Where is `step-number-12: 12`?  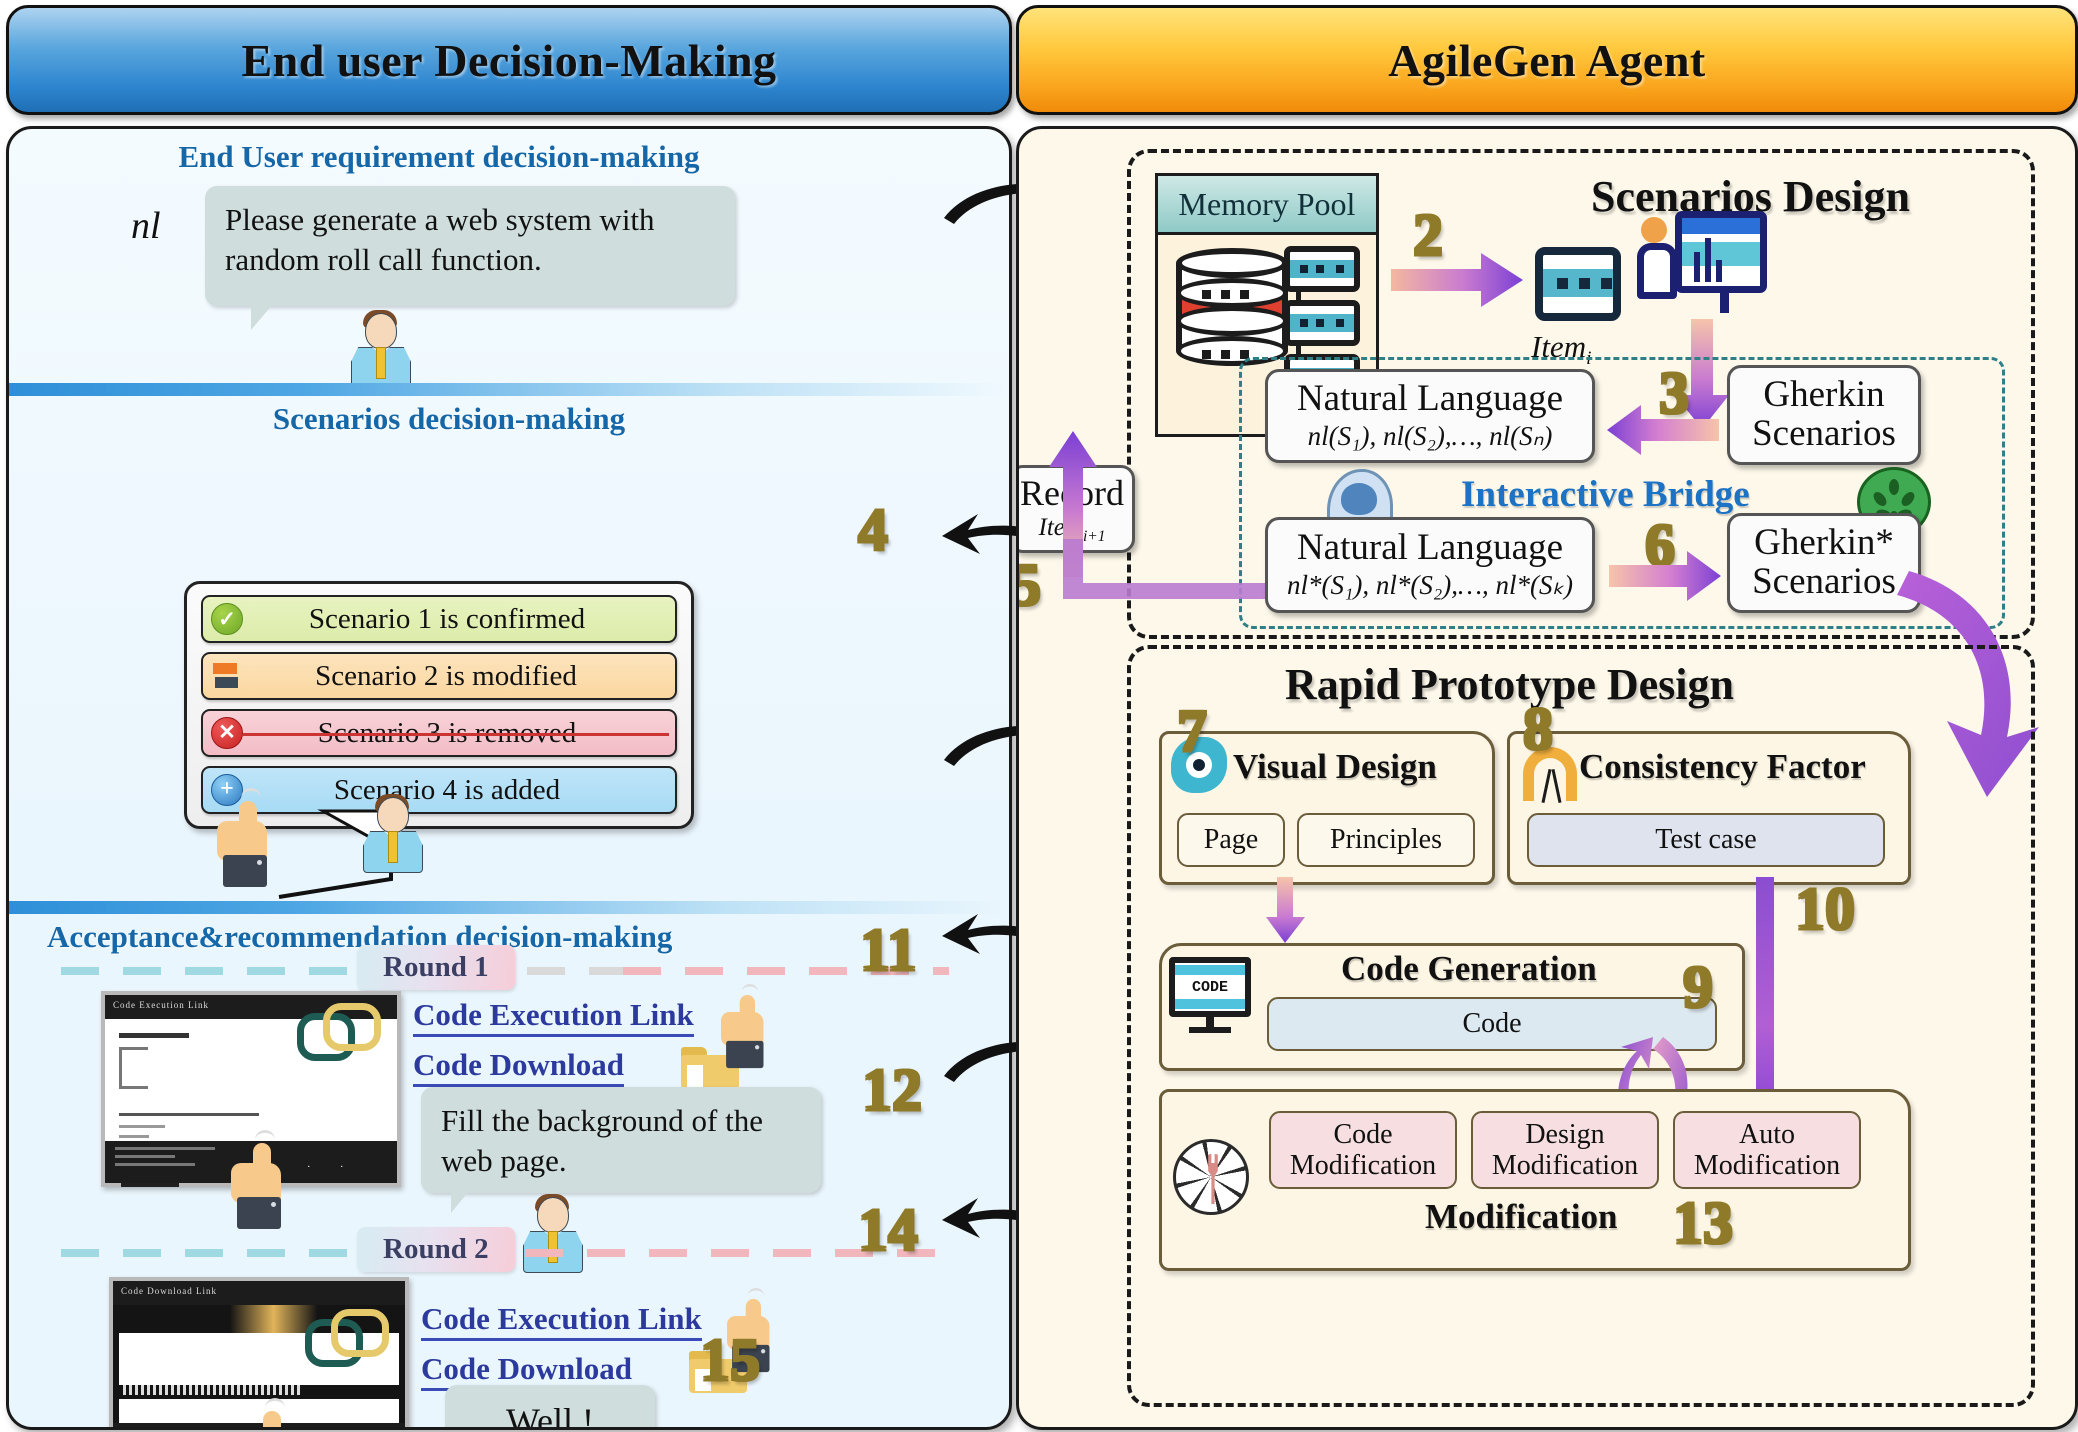
step-number-12: 12 is located at coordinates (892, 1090).